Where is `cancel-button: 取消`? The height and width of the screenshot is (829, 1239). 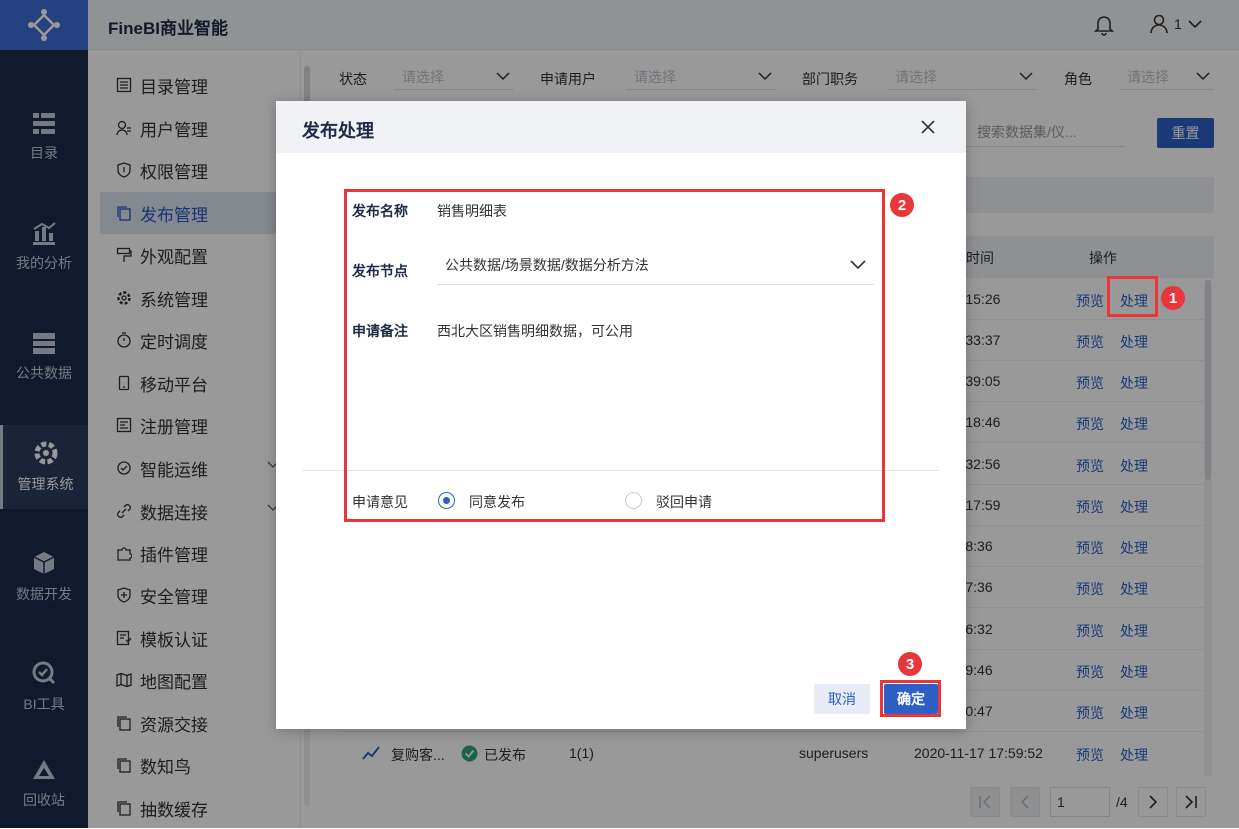
cancel-button: 取消 is located at coordinates (842, 699).